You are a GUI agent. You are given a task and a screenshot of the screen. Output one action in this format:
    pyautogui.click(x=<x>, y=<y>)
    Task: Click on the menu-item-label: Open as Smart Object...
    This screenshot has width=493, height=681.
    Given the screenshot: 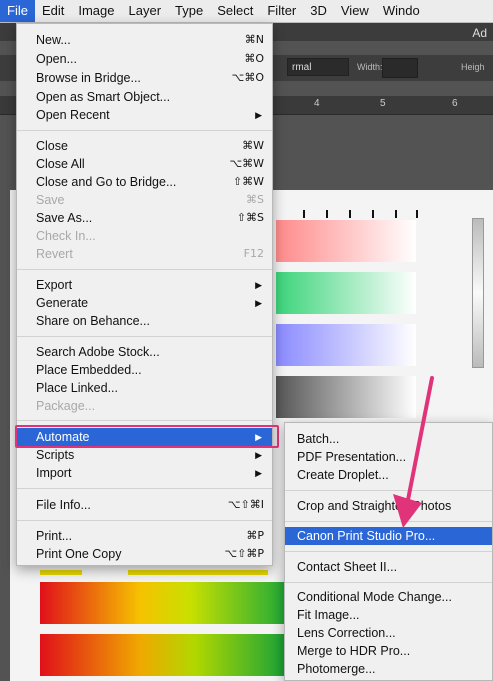 What is the action you would take?
    pyautogui.click(x=103, y=97)
    